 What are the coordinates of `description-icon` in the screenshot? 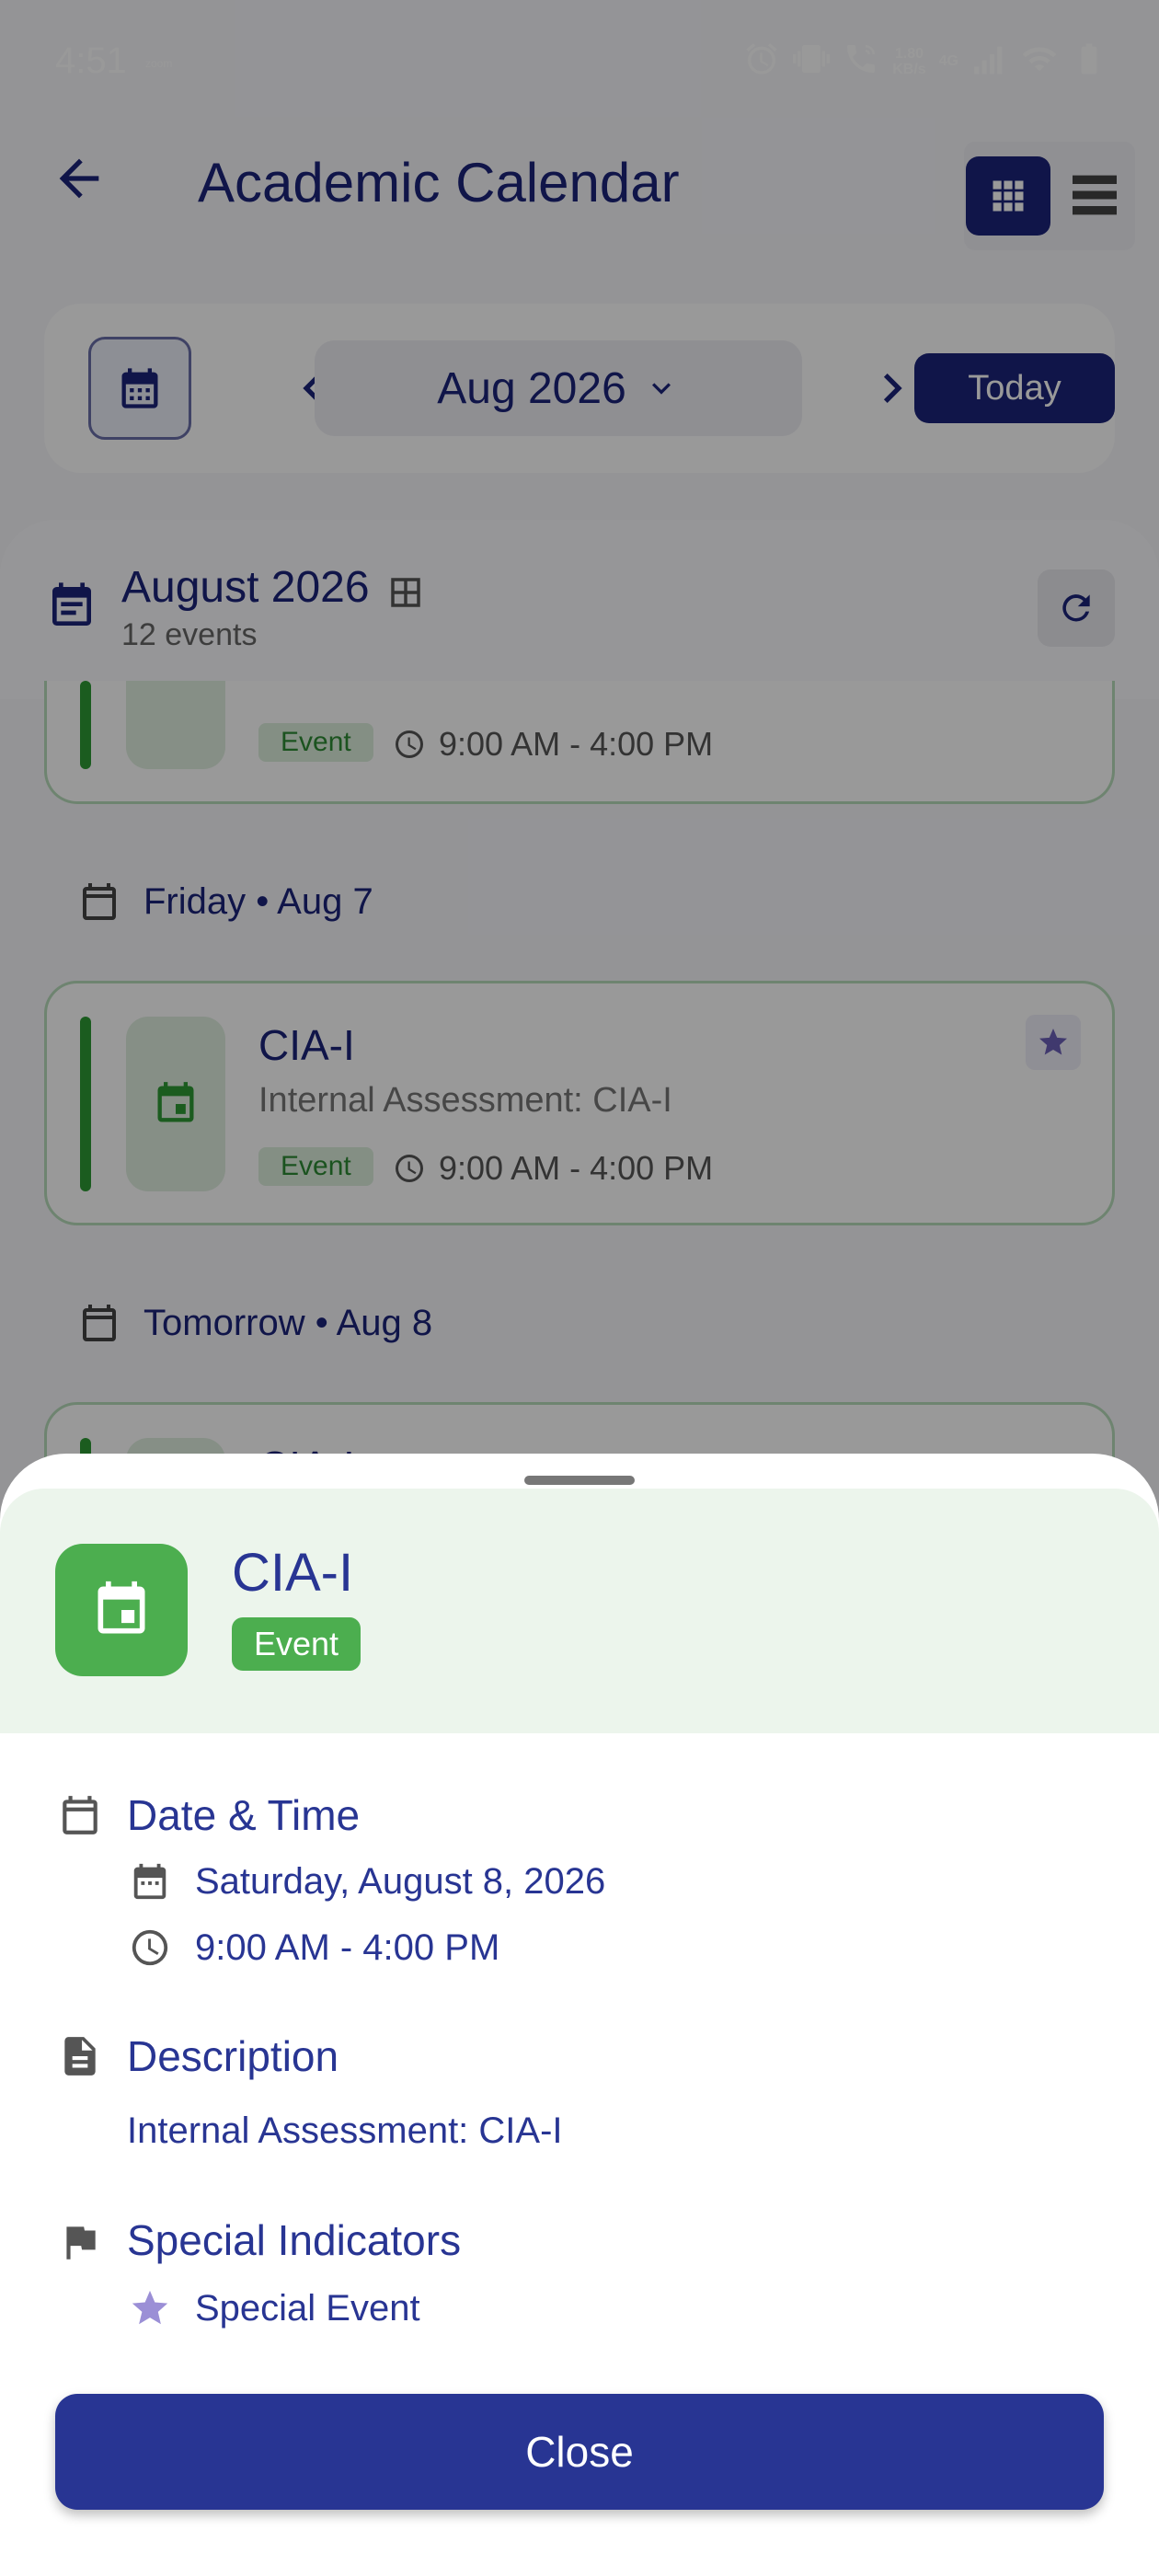 It's located at (80, 2056).